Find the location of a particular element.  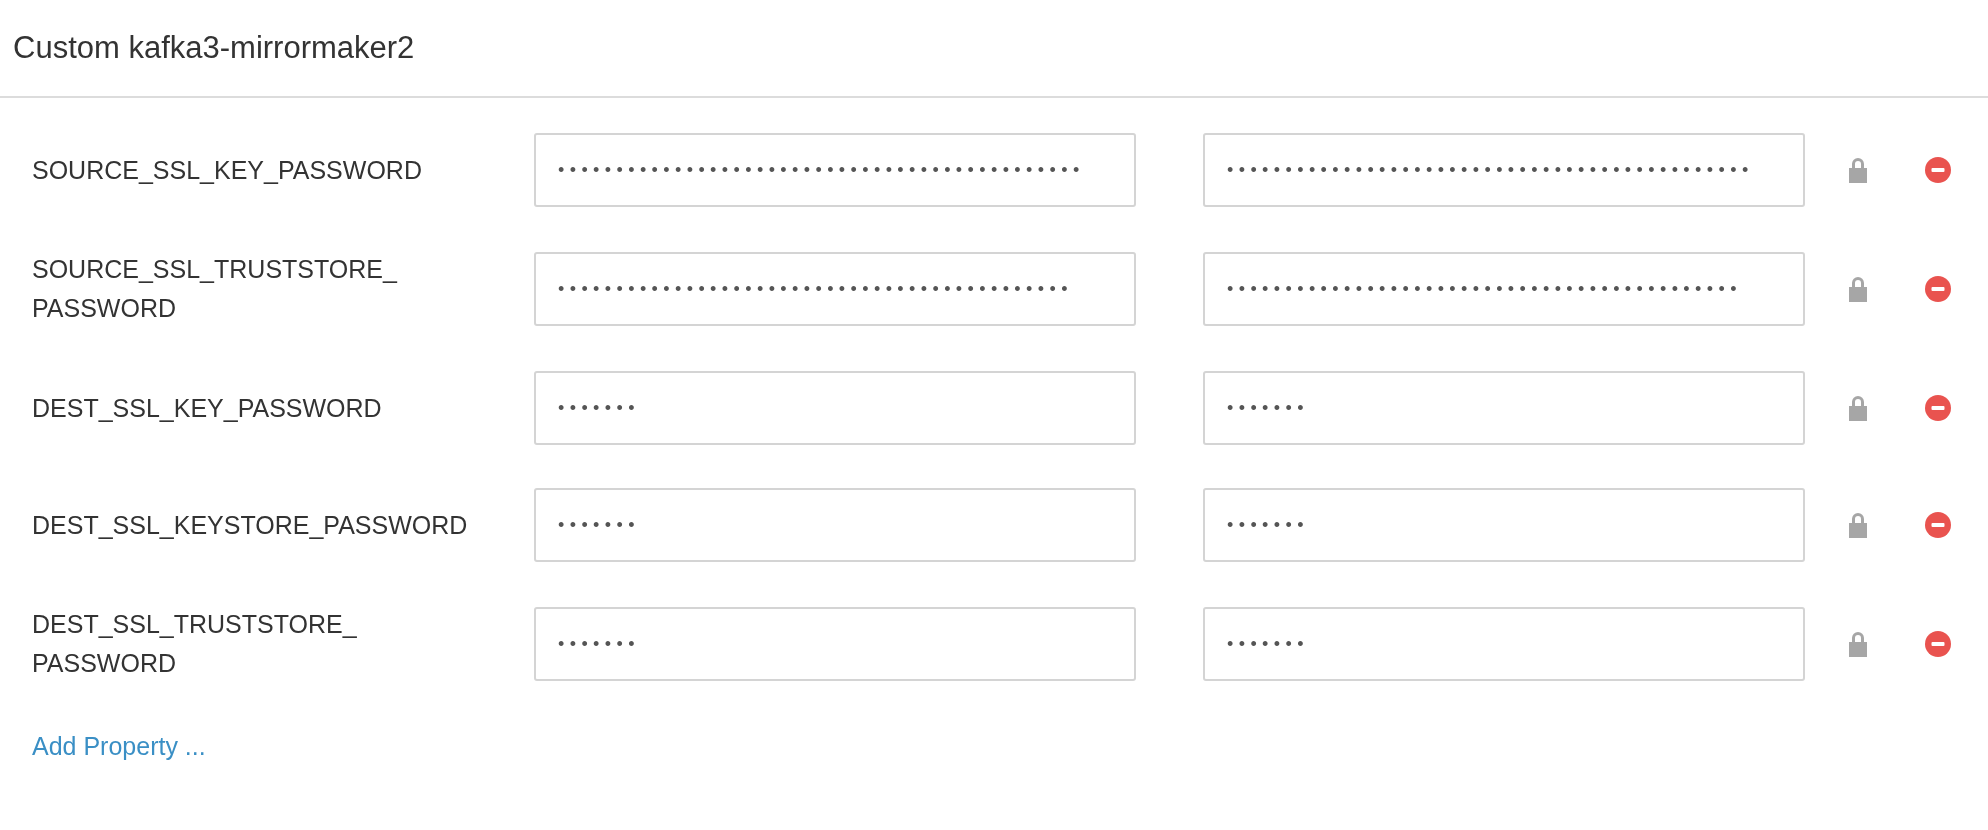

property-name: SOURCE_SSL_TRUSTSTORE_ PASSWORD is located at coordinates (215, 289).